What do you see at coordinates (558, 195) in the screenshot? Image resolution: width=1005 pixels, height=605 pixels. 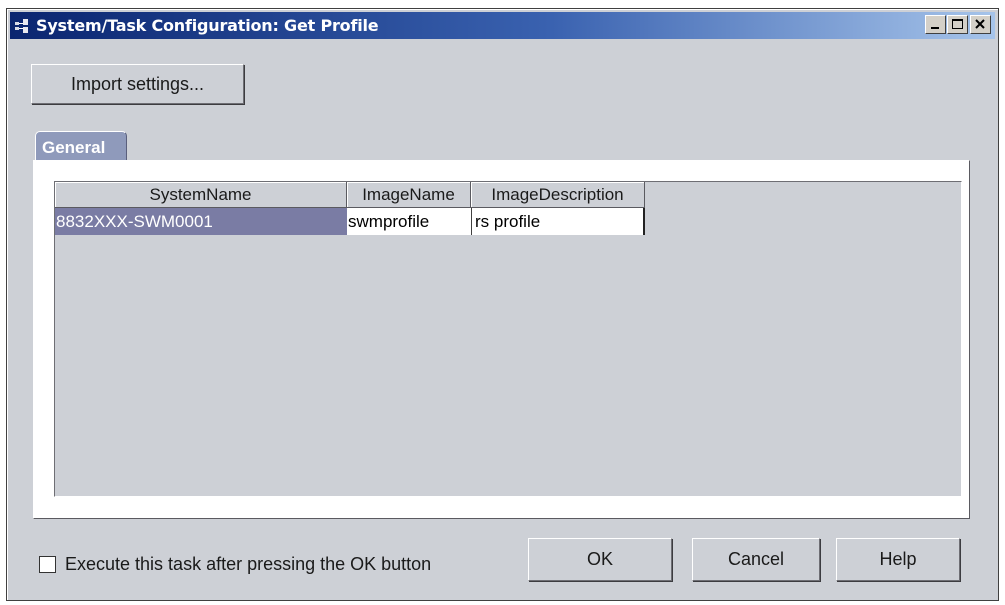 I see `column-header-imagedescription: ImageDescription` at bounding box center [558, 195].